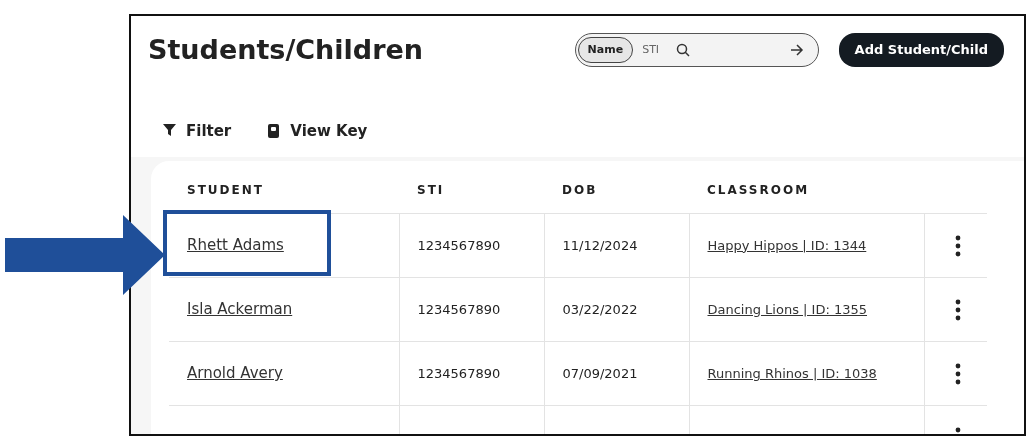 This screenshot has height=448, width=1035. Describe the element at coordinates (796, 50) in the screenshot. I see `arrow-right-icon` at that location.